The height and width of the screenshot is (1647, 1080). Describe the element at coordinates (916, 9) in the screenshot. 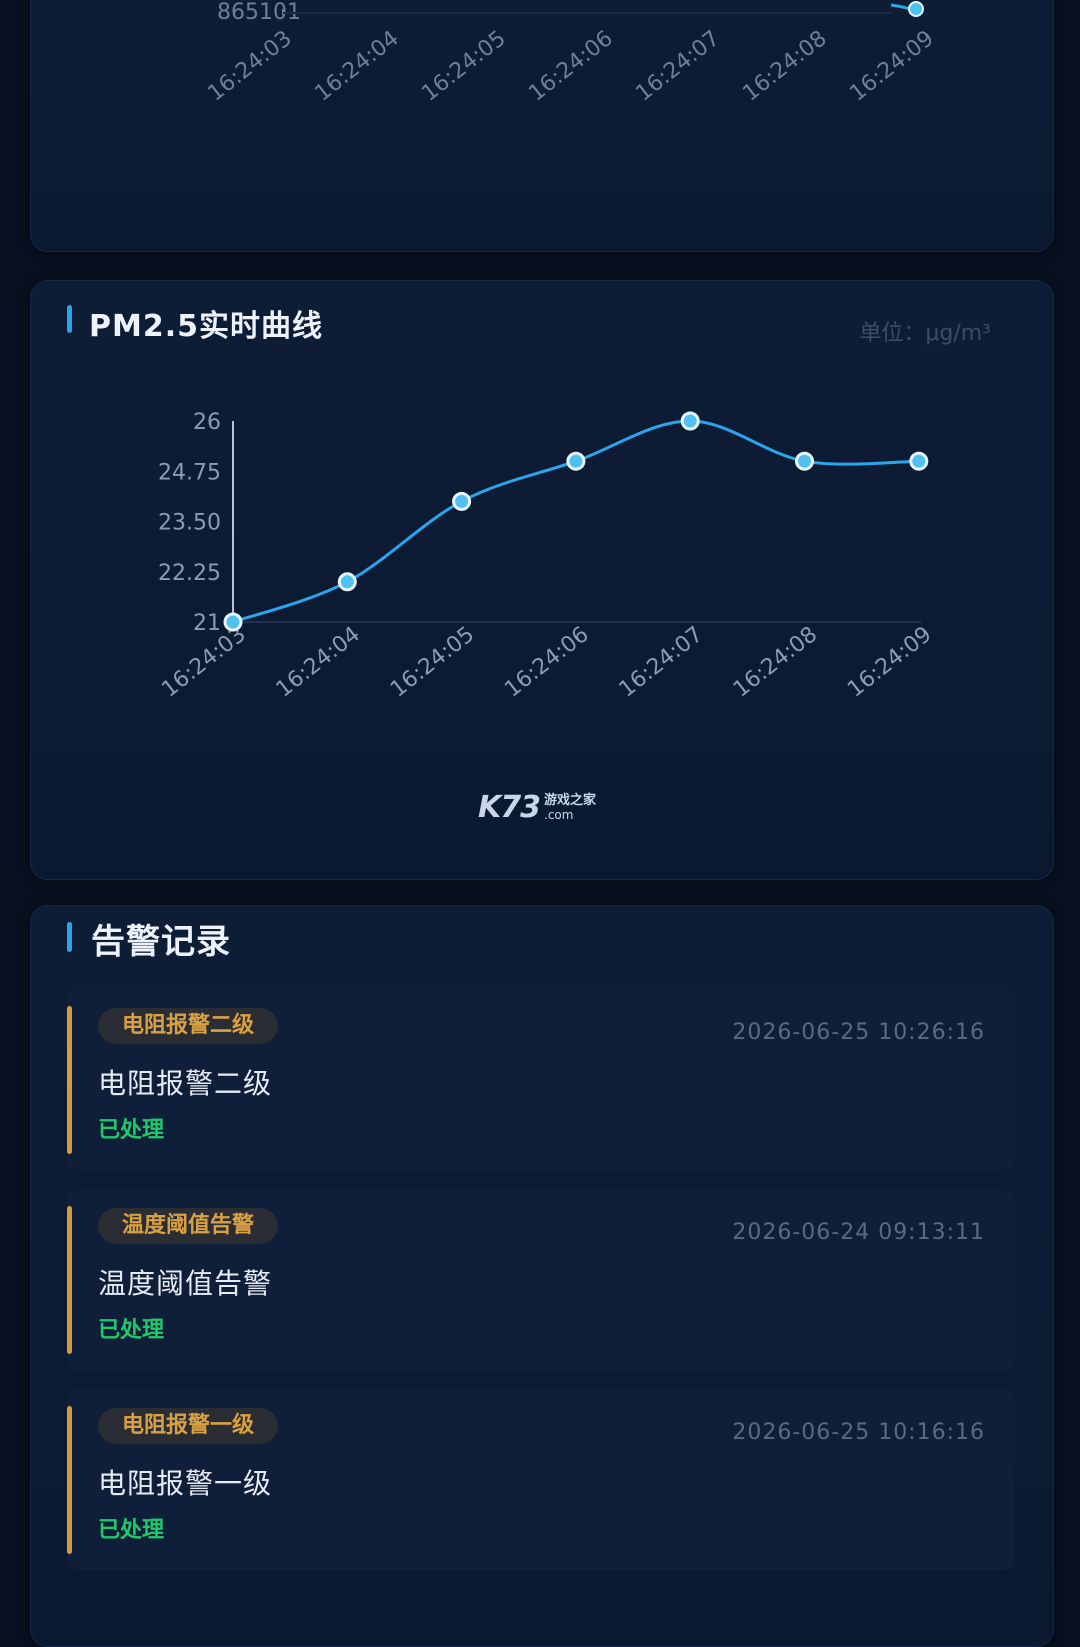

I see `top-series-point` at that location.